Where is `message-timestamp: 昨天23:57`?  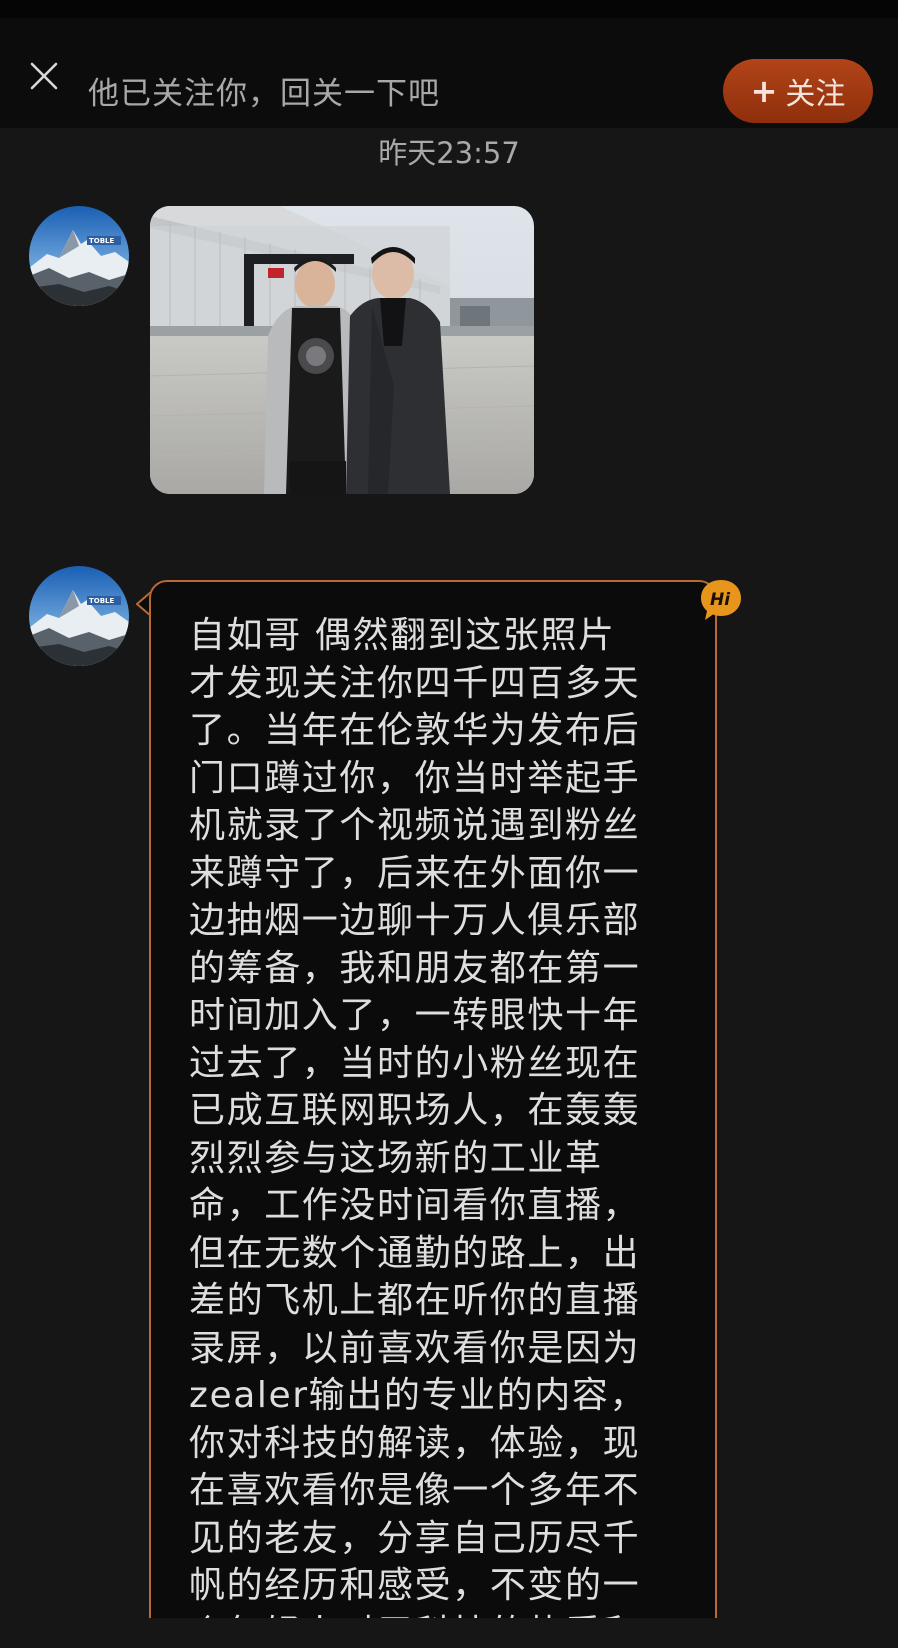
message-timestamp: 昨天23:57 is located at coordinates (449, 153).